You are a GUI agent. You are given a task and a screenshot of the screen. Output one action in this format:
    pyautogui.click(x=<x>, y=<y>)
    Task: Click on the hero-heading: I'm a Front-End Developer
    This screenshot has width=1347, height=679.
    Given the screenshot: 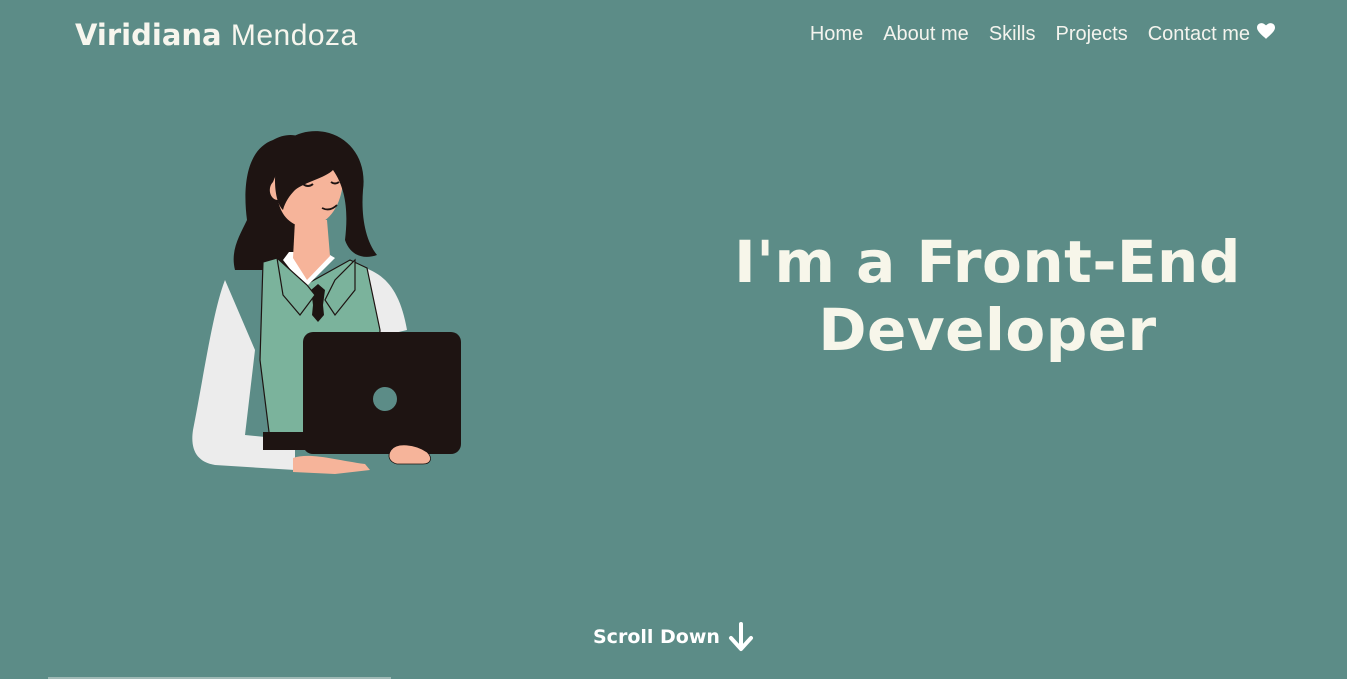 What is the action you would take?
    pyautogui.click(x=987, y=296)
    